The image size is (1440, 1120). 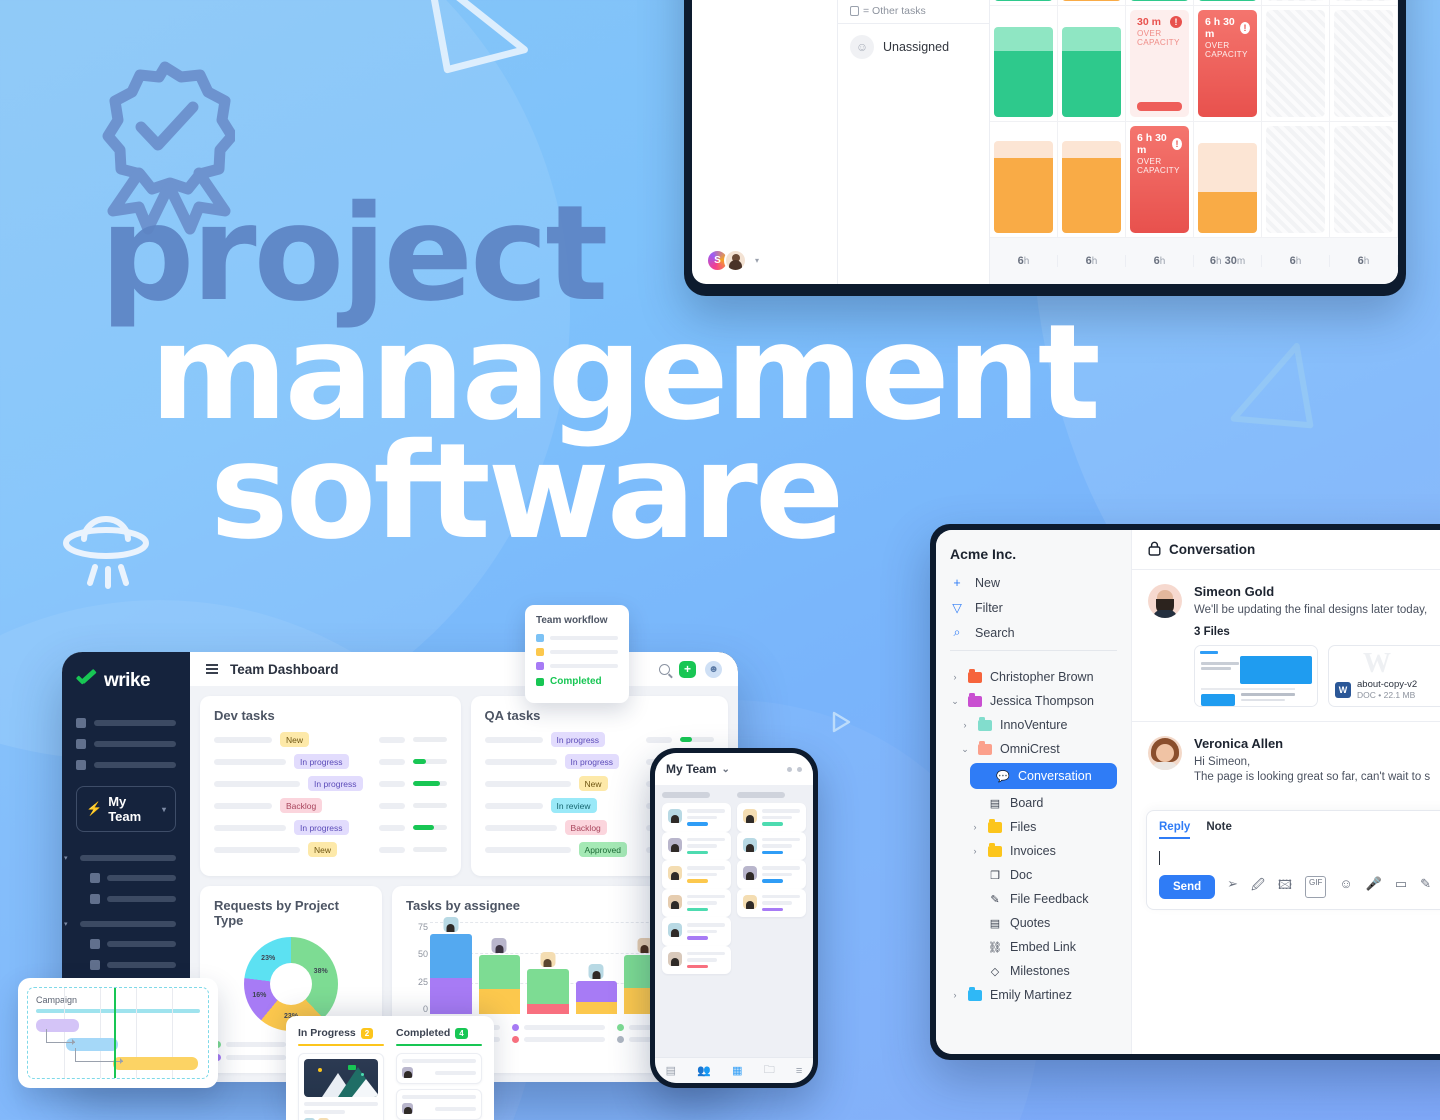 What do you see at coordinates (1043, 923) in the screenshot?
I see `tree-item-quotes: ▤ Quotes` at bounding box center [1043, 923].